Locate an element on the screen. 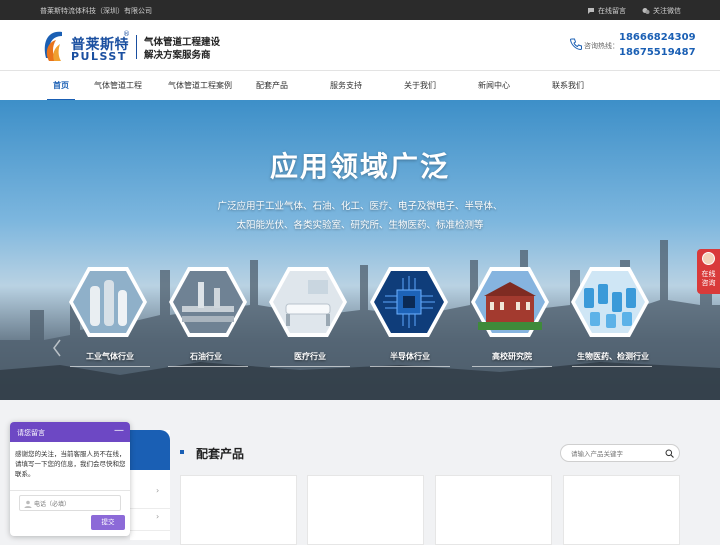  products-section-title: 配套产品 is located at coordinates (220, 454).